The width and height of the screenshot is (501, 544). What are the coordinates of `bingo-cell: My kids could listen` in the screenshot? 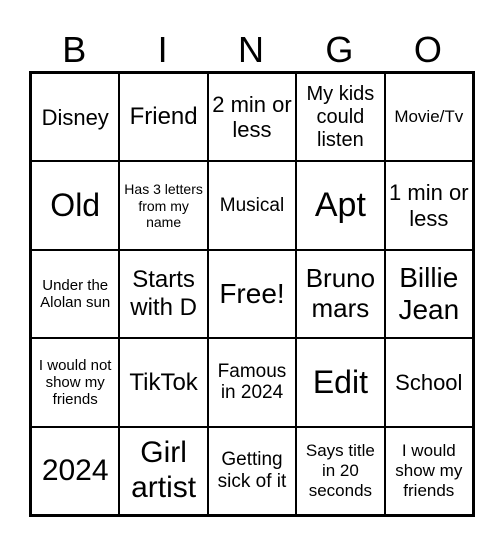 It's located at (340, 117).